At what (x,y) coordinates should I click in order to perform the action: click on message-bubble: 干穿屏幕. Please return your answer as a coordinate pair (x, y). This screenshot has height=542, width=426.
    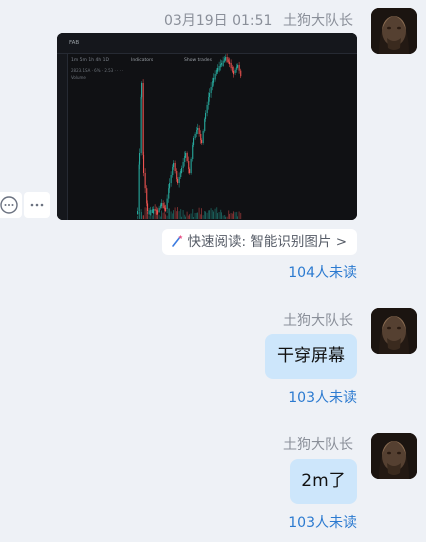
    Looking at the image, I should click on (311, 356).